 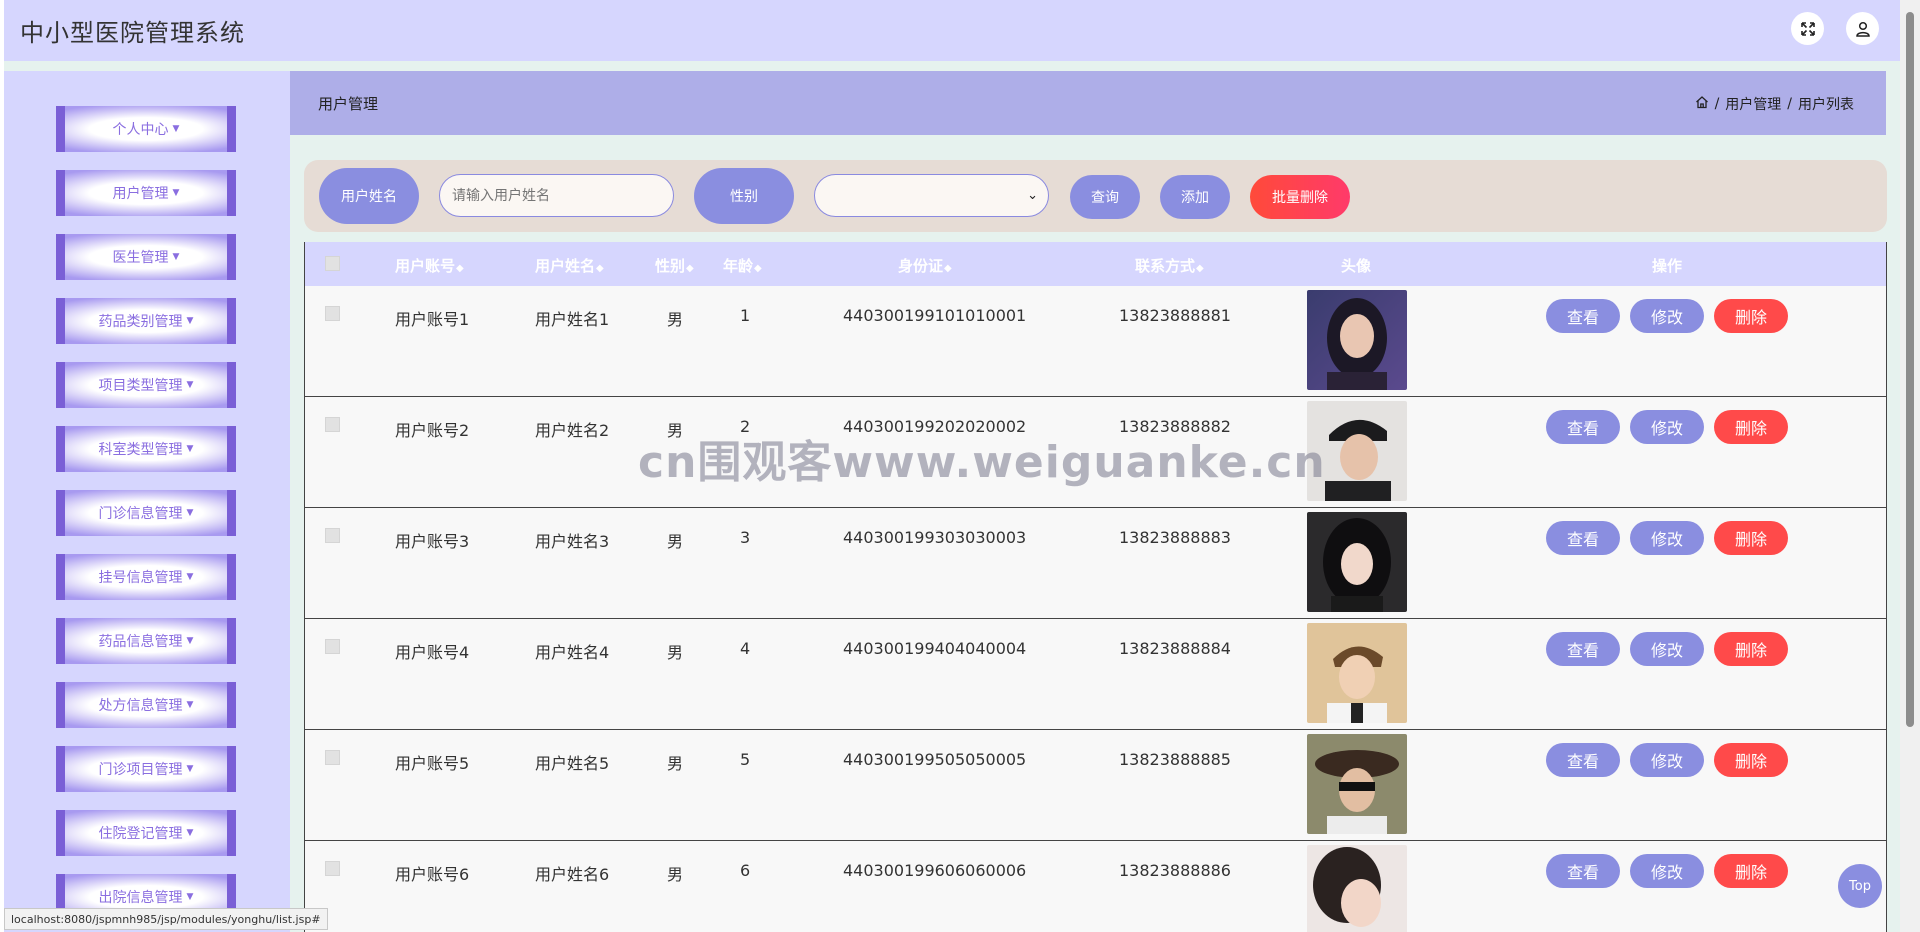 What do you see at coordinates (1753, 104) in the screenshot?
I see `breadcrumb-level1: 用户管理` at bounding box center [1753, 104].